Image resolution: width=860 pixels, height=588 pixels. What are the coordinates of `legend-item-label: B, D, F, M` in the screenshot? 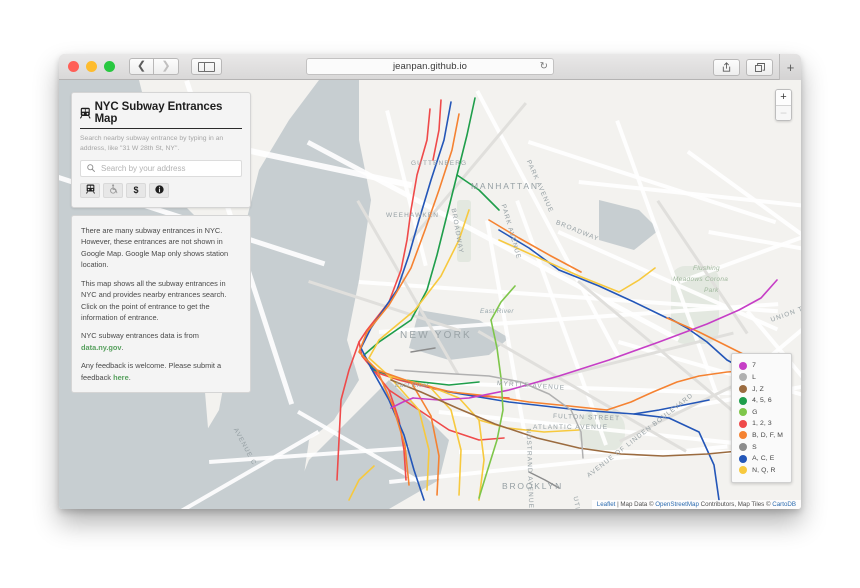 It's located at (767, 435).